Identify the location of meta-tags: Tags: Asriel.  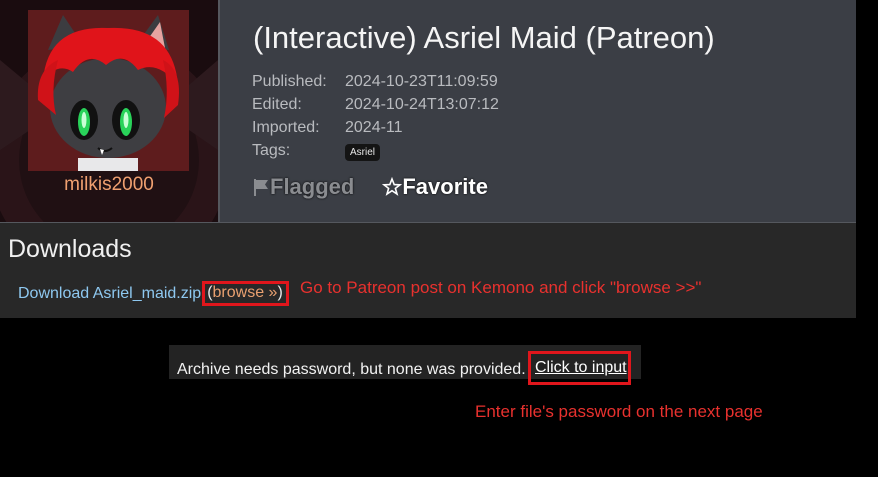
(375, 150).